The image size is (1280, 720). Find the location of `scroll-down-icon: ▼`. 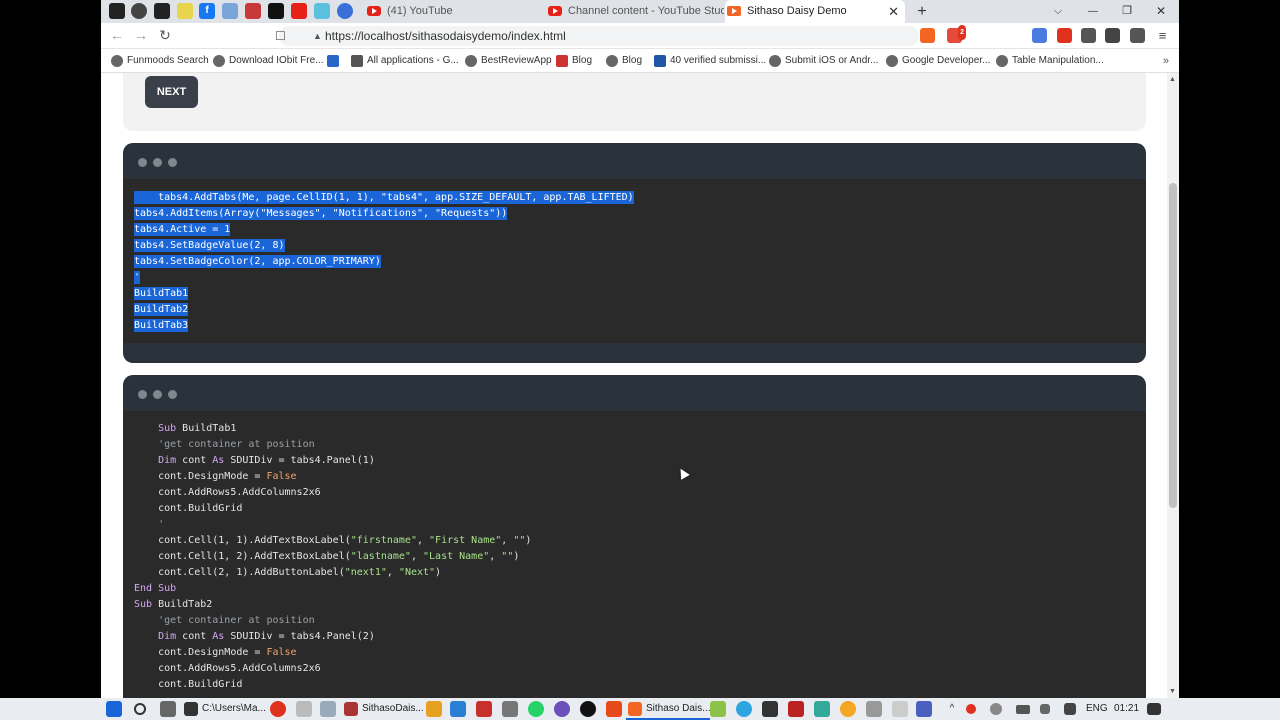

scroll-down-icon: ▼ is located at coordinates (1172, 691).